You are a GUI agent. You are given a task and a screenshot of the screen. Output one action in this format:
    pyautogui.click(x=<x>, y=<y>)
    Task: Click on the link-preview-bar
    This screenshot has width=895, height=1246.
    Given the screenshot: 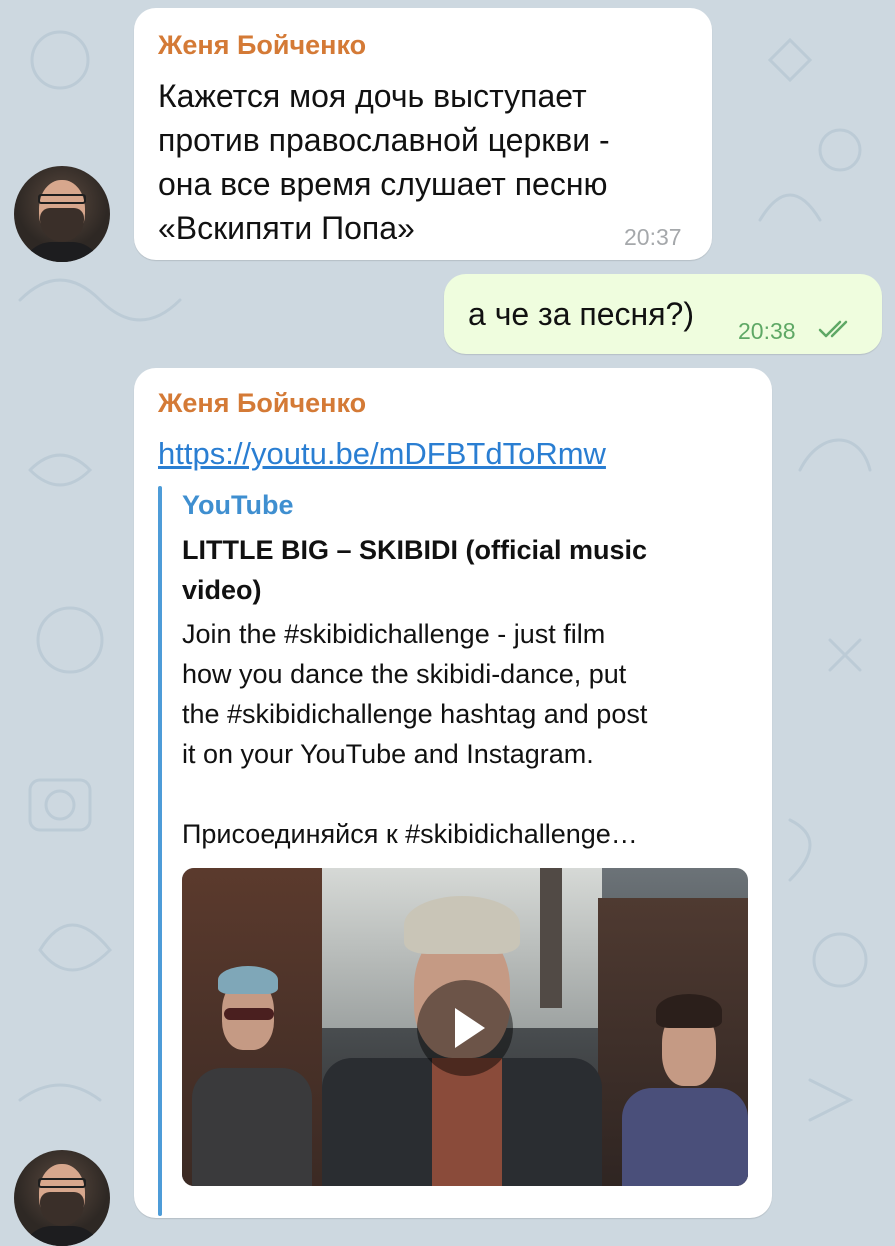 What is the action you would take?
    pyautogui.click(x=160, y=851)
    